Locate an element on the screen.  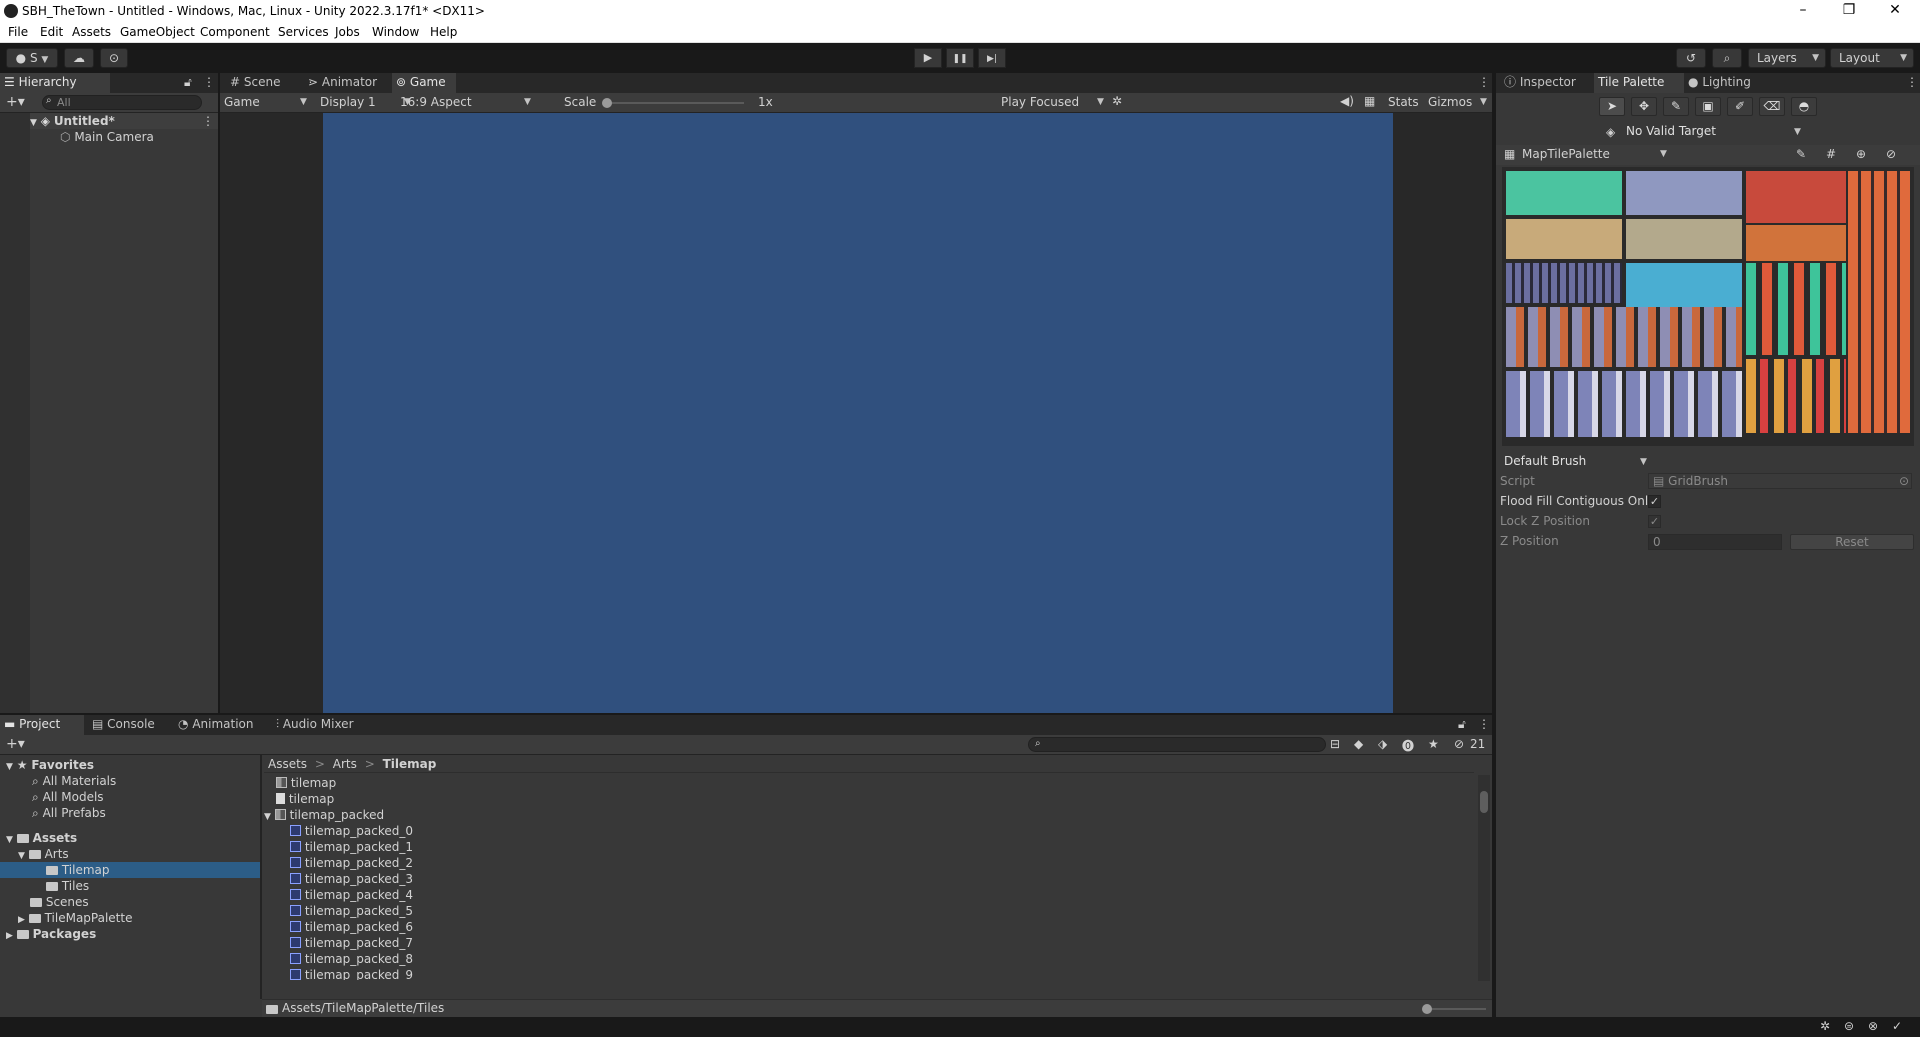
aspect-dropdown: 16:9 Aspect ▼ is located at coordinates (467, 103).